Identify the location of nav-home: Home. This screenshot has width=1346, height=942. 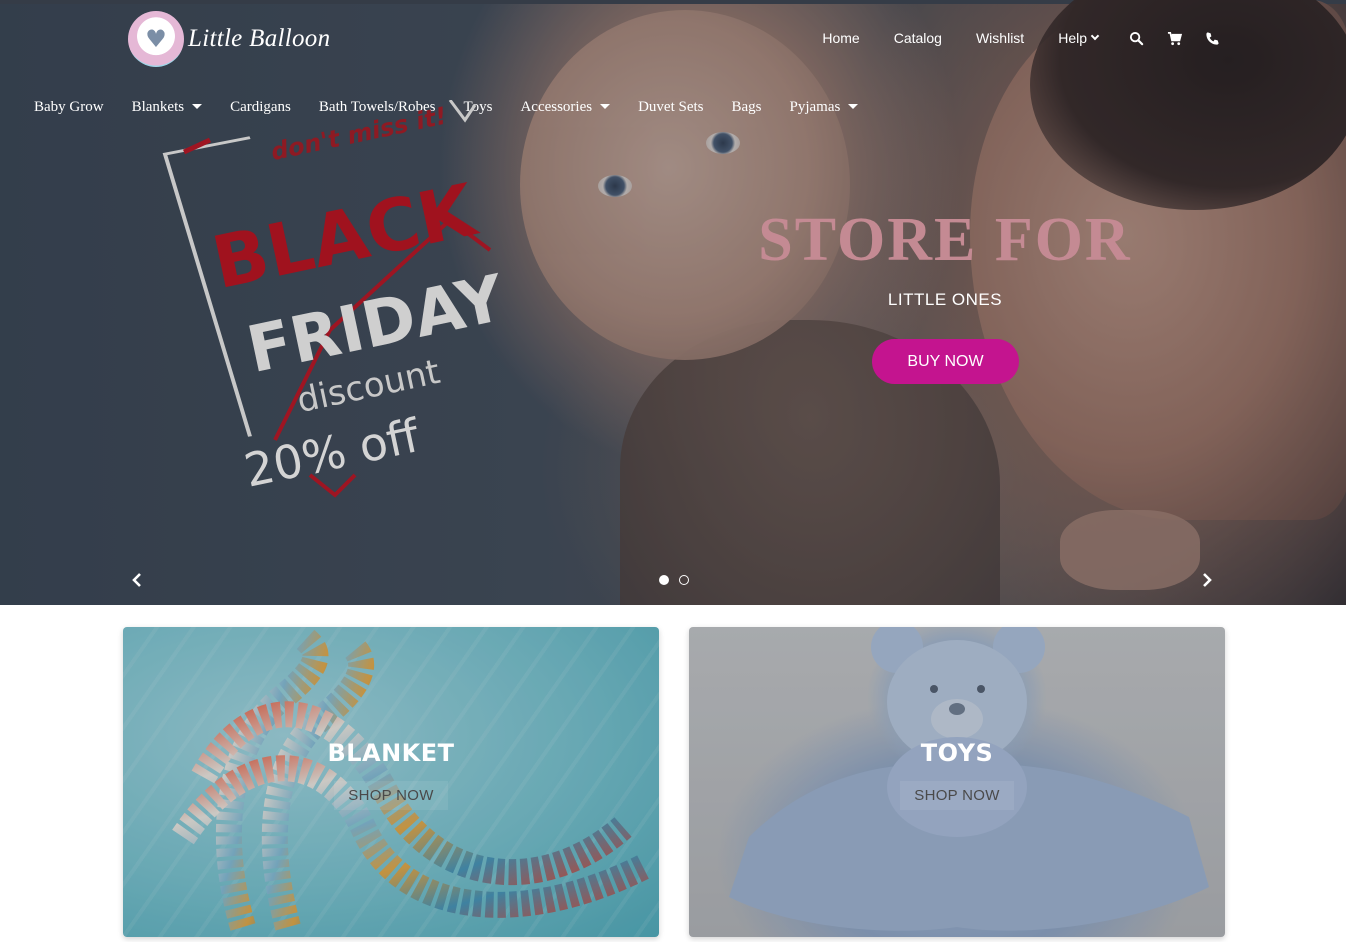
(840, 38).